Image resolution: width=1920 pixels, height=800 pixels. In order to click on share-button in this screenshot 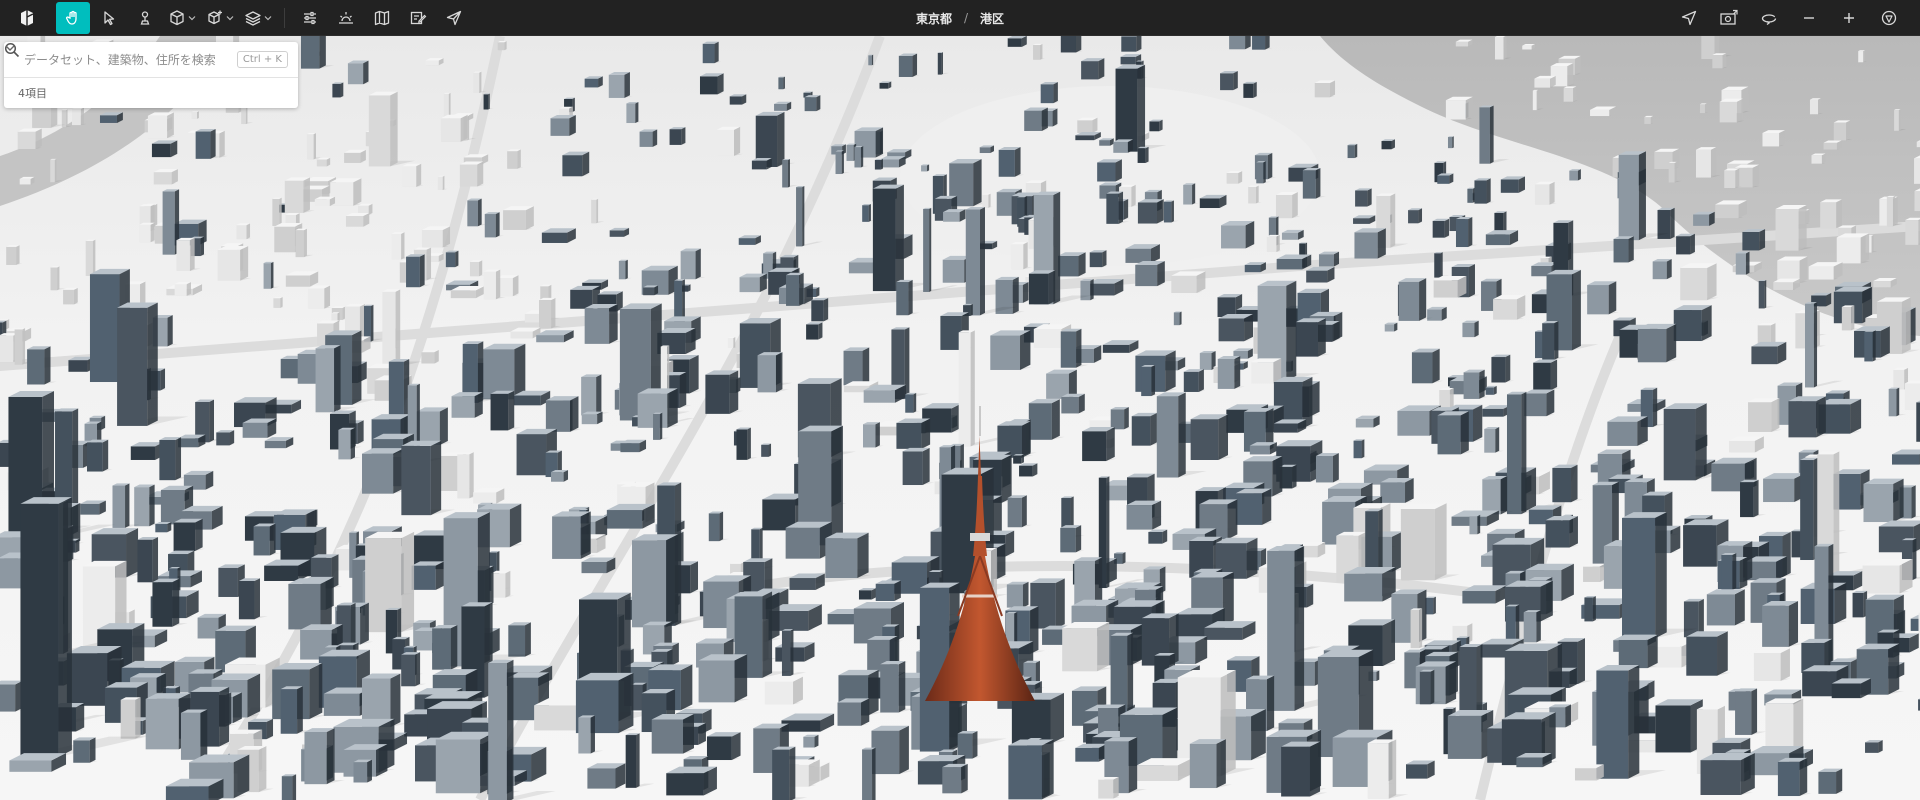, I will do `click(454, 18)`.